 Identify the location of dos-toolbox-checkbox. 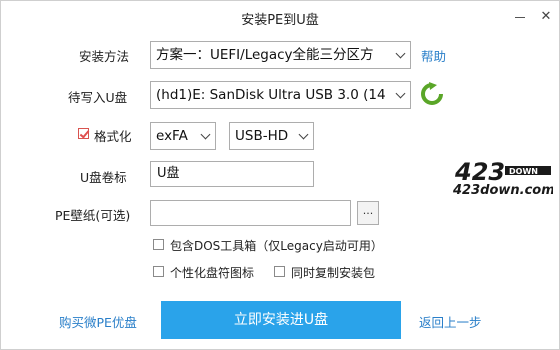
(158, 244).